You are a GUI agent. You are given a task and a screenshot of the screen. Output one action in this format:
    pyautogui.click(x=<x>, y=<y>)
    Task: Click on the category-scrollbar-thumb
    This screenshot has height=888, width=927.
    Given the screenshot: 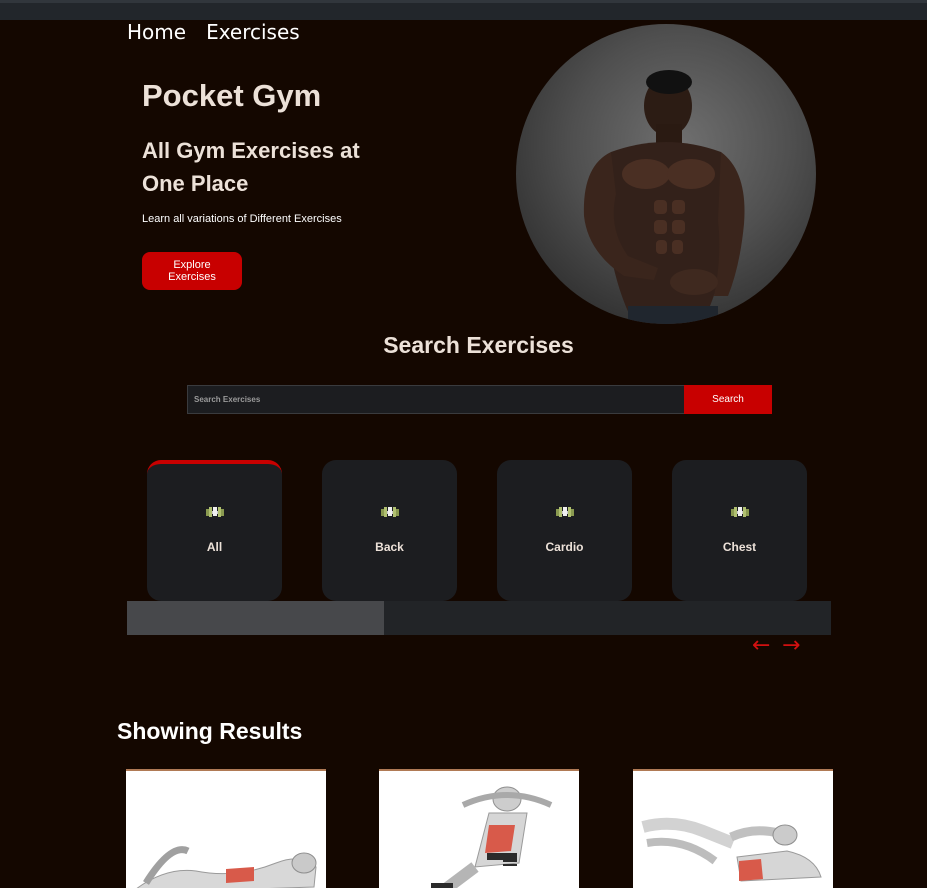 What is the action you would take?
    pyautogui.click(x=255, y=618)
    